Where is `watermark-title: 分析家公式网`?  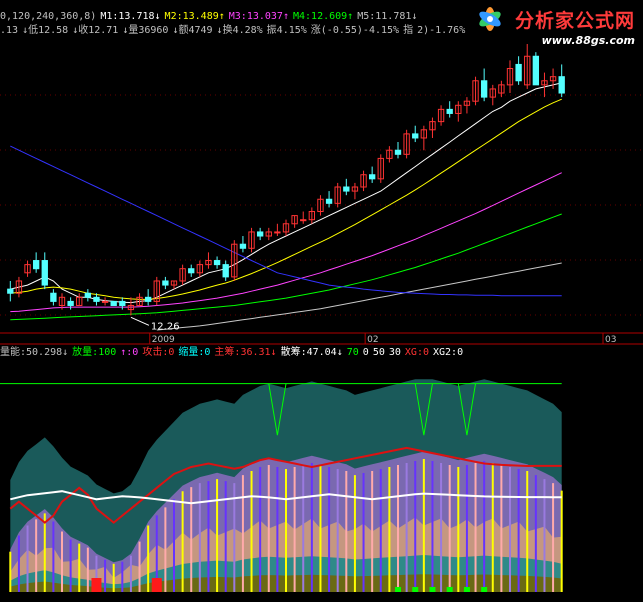 watermark-title: 分析家公式网 is located at coordinates (574, 21).